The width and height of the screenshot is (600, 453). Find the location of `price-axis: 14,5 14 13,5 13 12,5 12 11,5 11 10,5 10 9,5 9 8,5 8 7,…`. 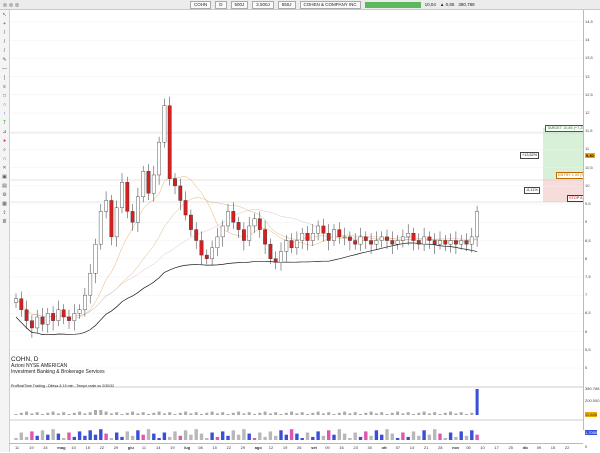

price-axis: 14,5 14 13,5 13 12,5 12 11,5 11 10,5 10 9,5 9 8,5 8 7,… is located at coordinates (591, 229).